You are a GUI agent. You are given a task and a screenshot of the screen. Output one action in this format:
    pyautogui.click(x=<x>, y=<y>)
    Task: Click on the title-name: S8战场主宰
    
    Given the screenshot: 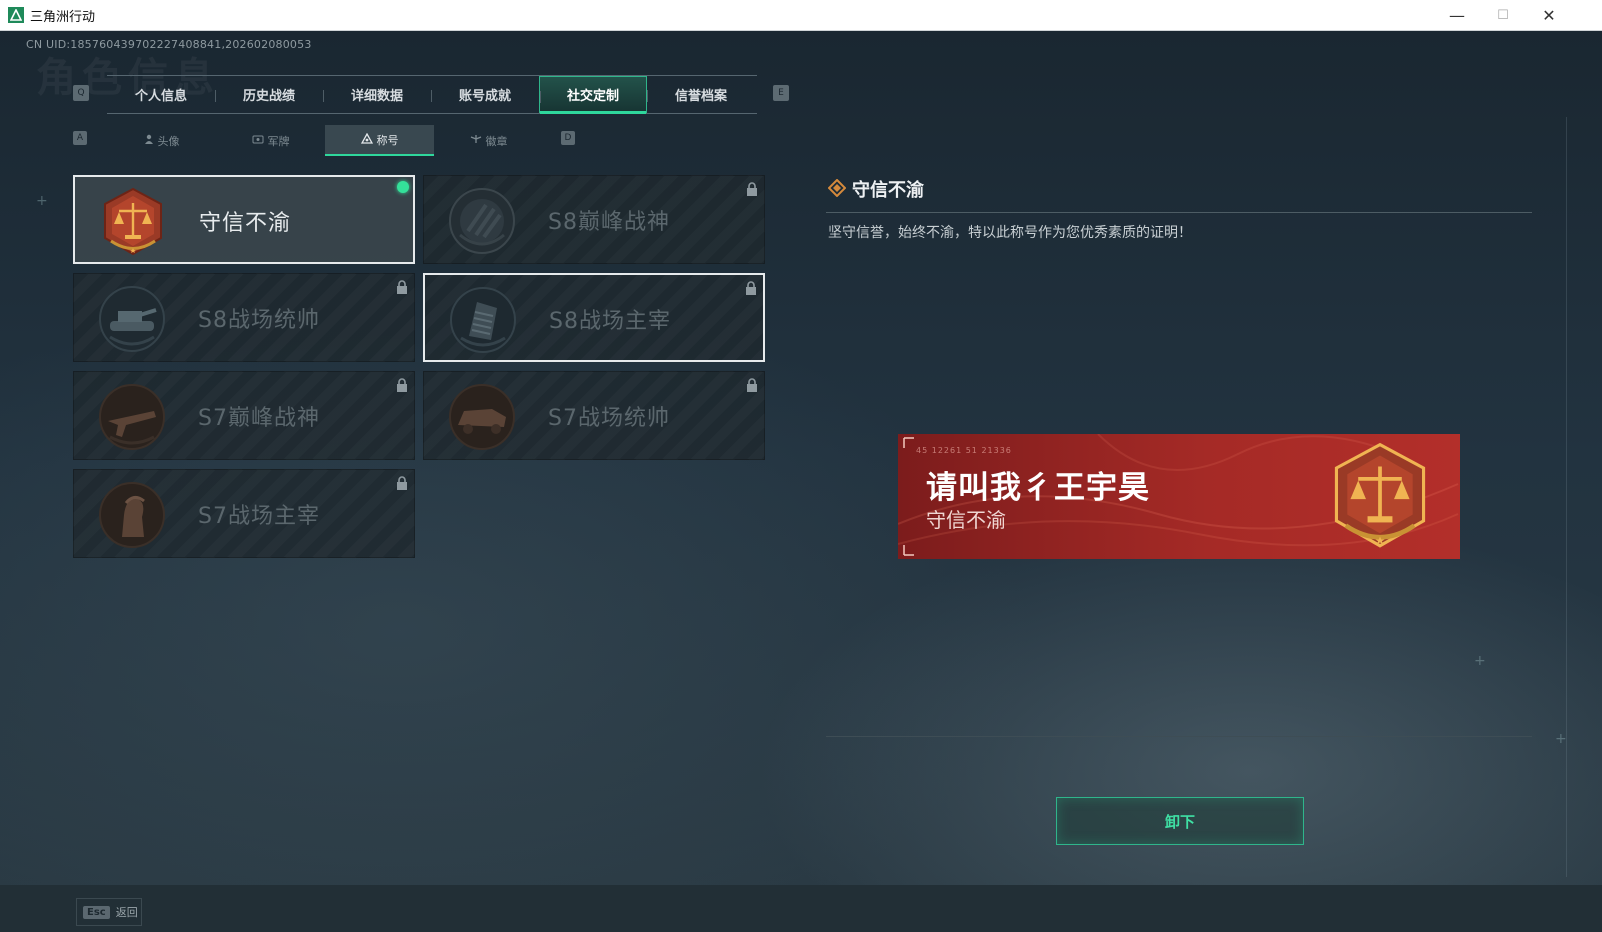 What is the action you would take?
    pyautogui.click(x=610, y=321)
    